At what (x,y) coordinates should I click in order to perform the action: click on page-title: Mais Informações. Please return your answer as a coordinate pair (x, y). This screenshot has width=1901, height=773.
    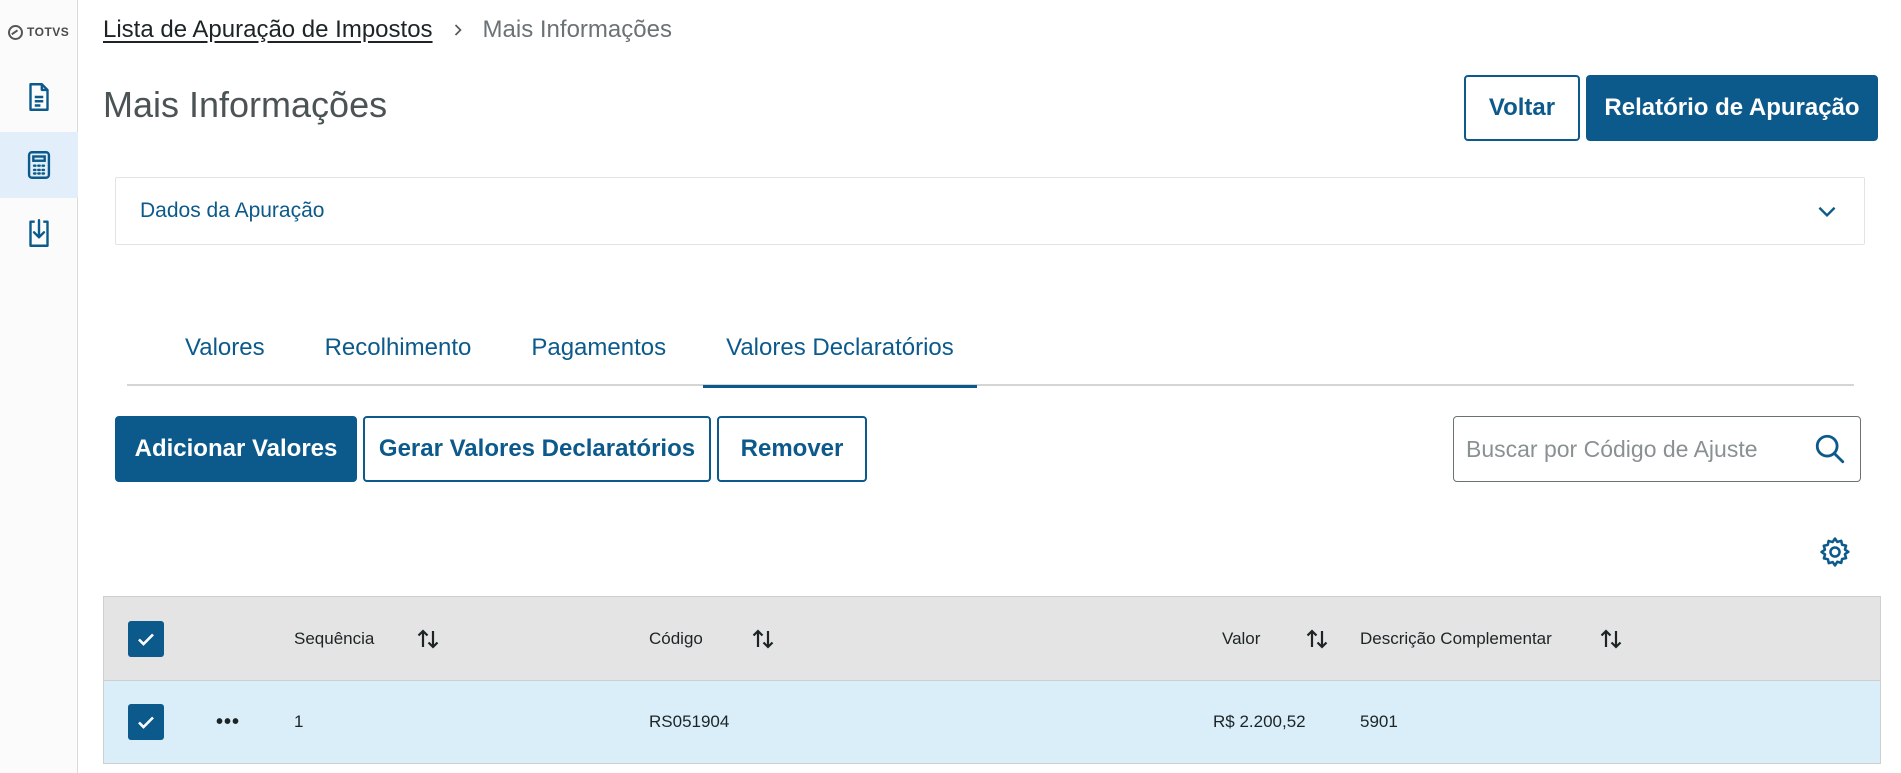
    Looking at the image, I should click on (245, 104).